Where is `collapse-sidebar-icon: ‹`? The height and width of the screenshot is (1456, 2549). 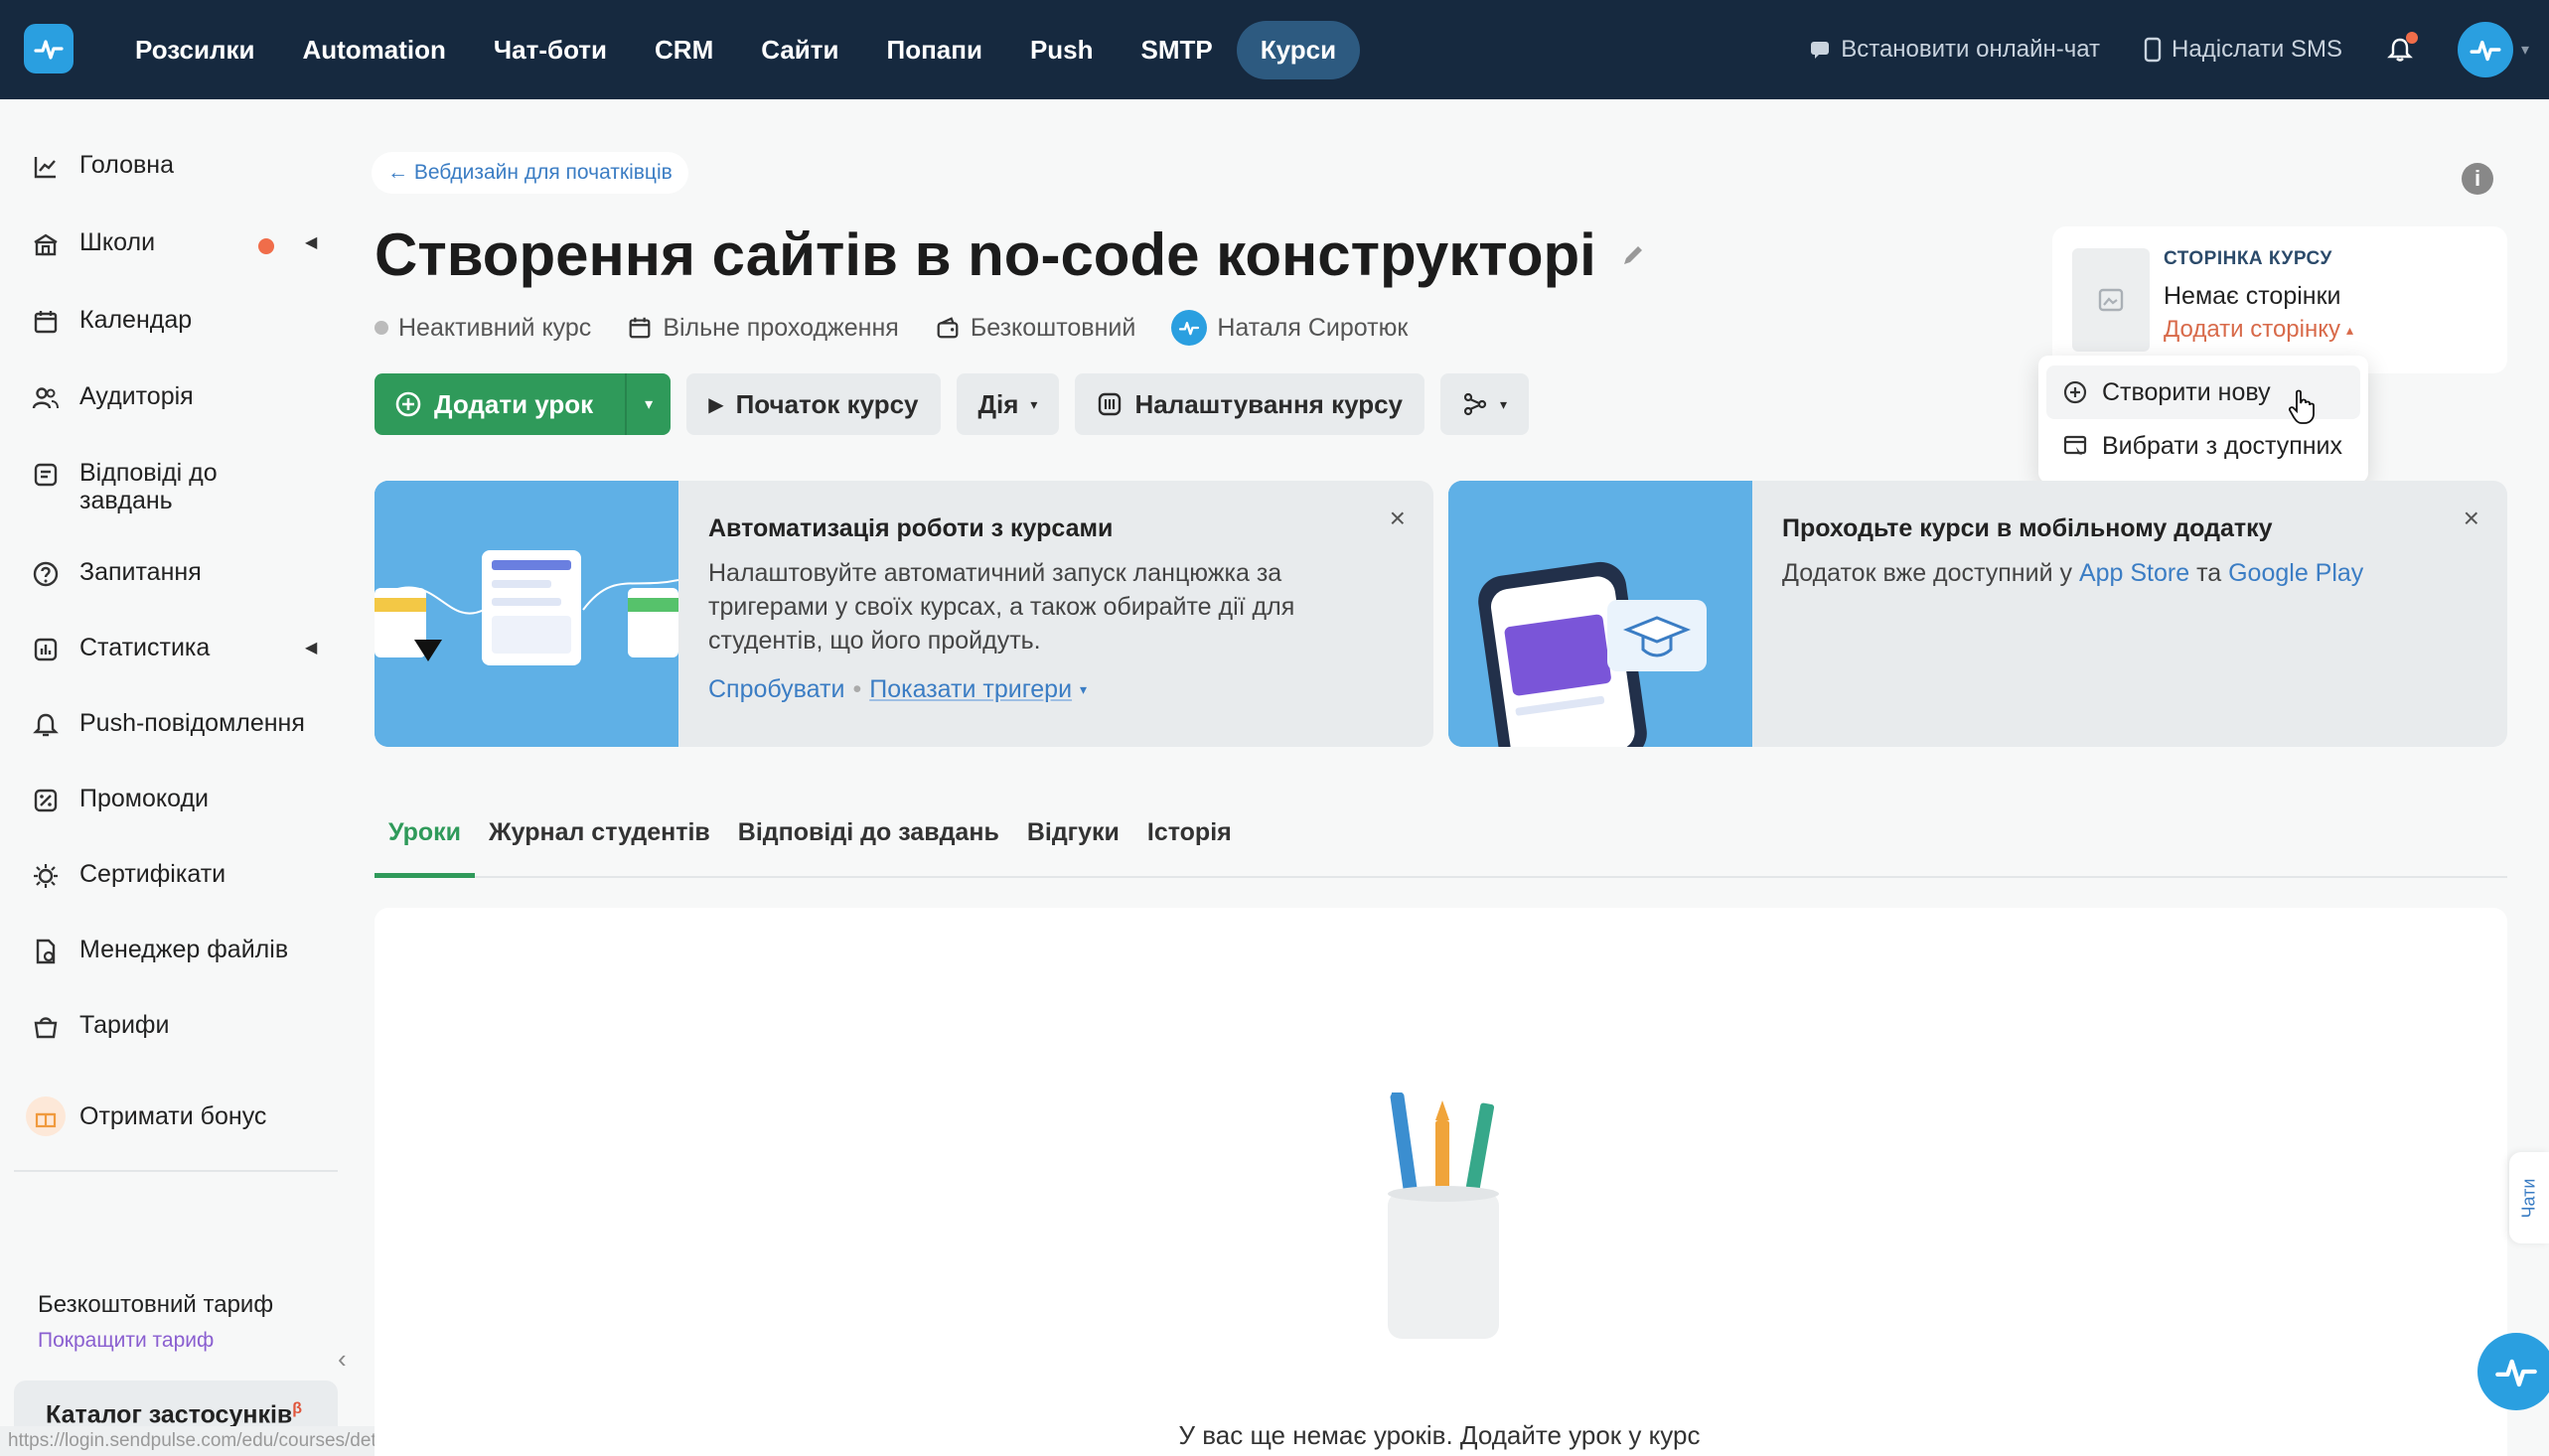
collapse-sidebar-icon: ‹ is located at coordinates (342, 1359).